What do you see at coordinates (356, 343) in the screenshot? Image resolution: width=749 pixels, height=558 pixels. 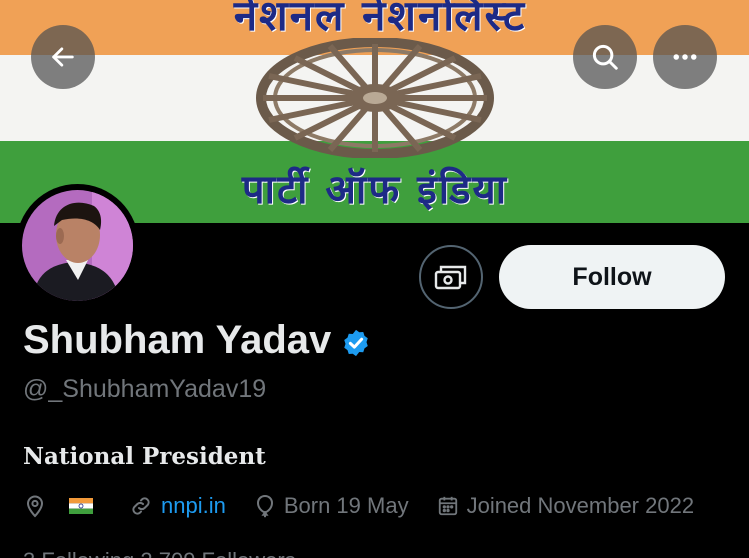 I see `verified-badge-icon` at bounding box center [356, 343].